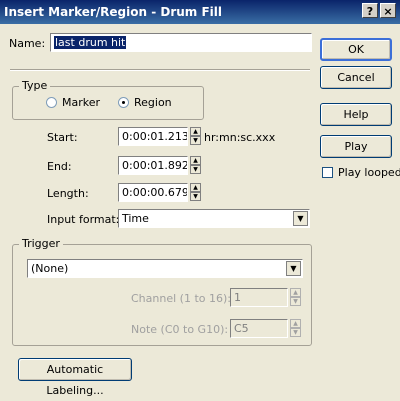  What do you see at coordinates (214, 218) in the screenshot?
I see `input-format-select: Time ▼` at bounding box center [214, 218].